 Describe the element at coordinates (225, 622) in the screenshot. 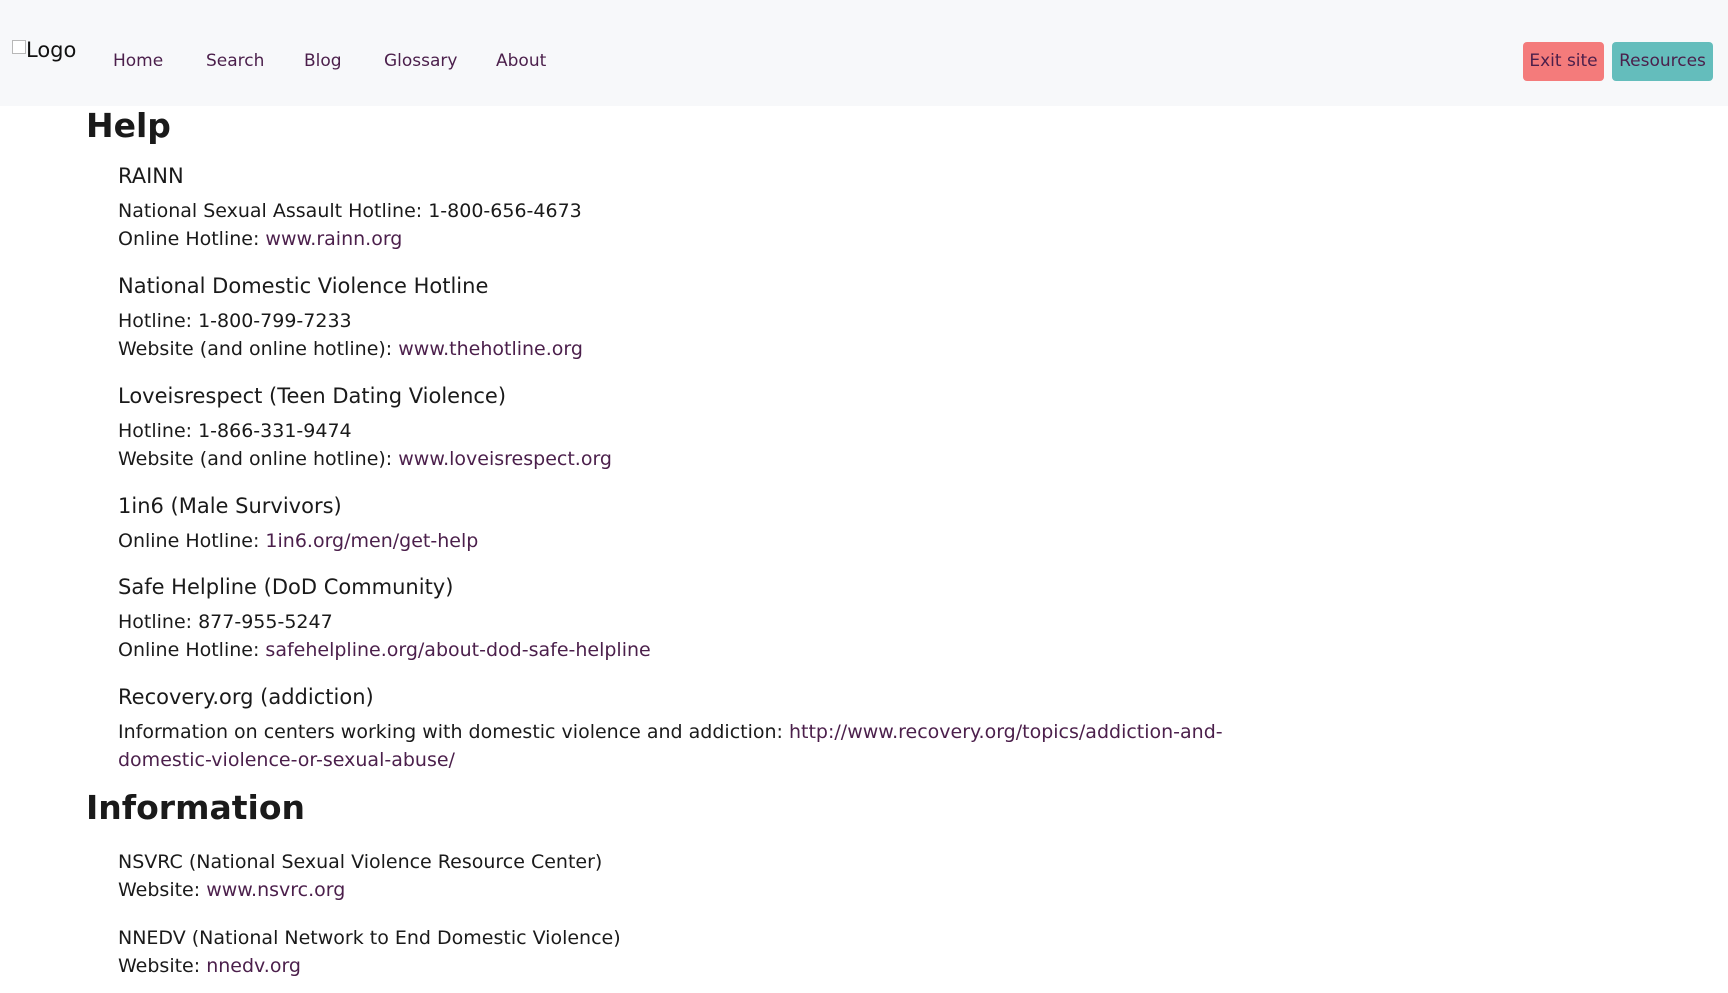

I see `org-line: Hotline: 877-955-5247` at that location.